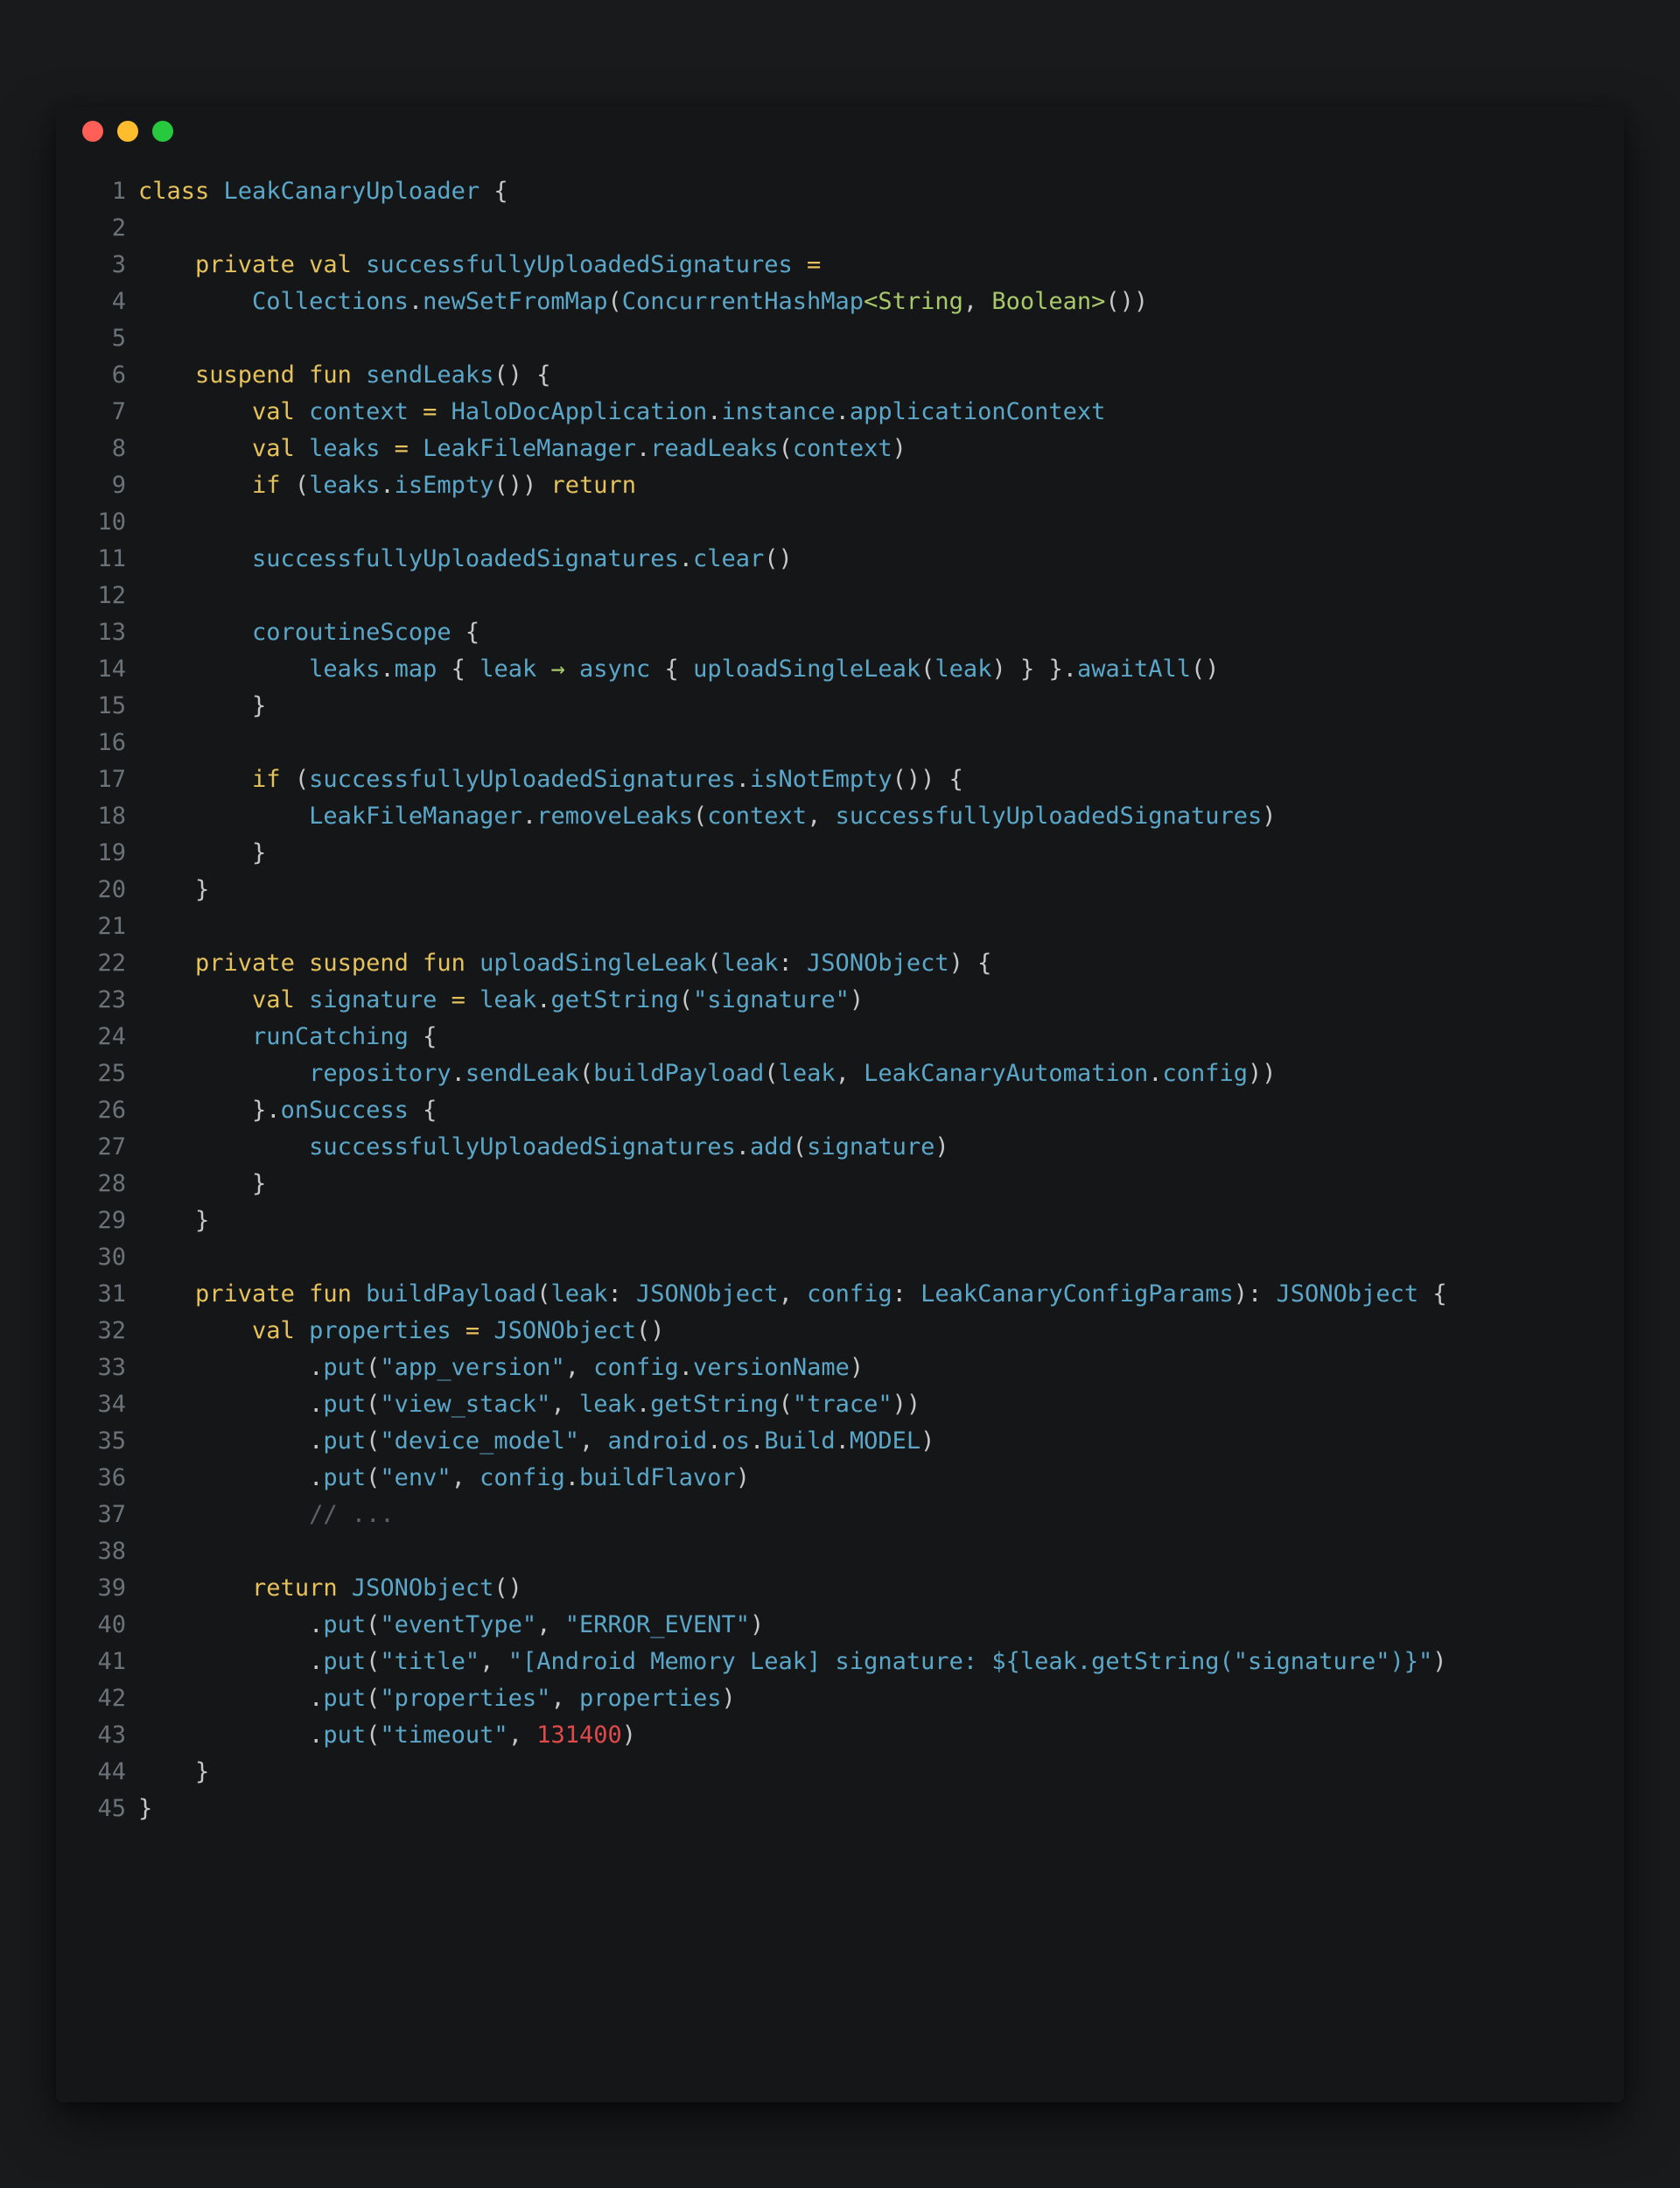 The width and height of the screenshot is (1680, 2188). Describe the element at coordinates (977, 411) in the screenshot. I see `code-token: applicationContext` at that location.